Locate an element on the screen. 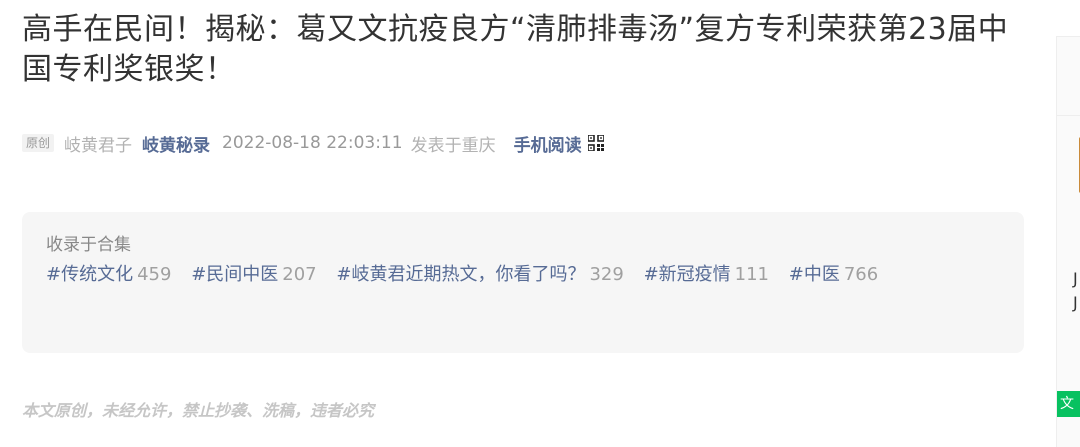 This screenshot has height=447, width=1080. author-name: 岐黄君子 is located at coordinates (98, 145).